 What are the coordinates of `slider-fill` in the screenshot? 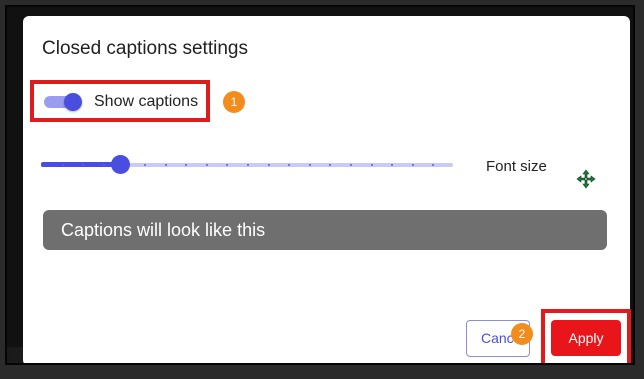 It's located at (80, 164).